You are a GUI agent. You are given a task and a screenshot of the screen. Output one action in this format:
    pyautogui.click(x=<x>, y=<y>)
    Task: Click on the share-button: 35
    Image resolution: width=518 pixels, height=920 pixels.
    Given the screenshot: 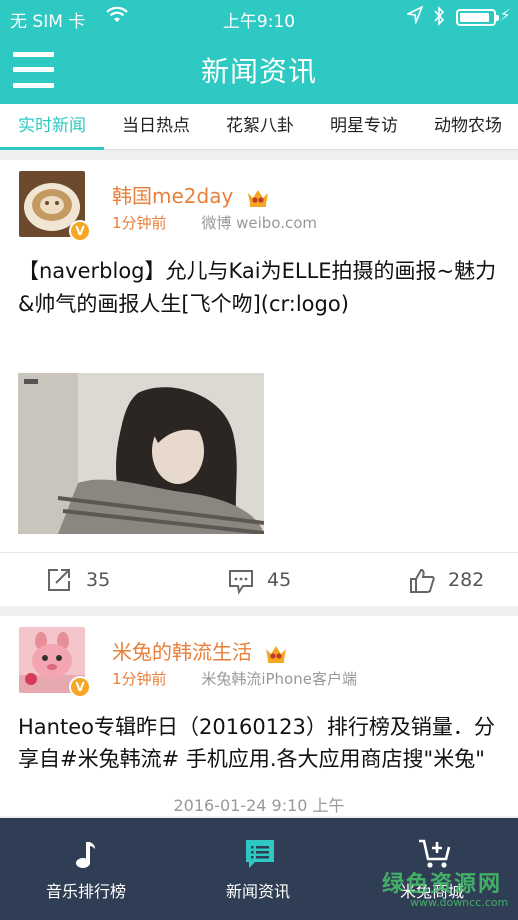 What is the action you would take?
    pyautogui.click(x=106, y=580)
    